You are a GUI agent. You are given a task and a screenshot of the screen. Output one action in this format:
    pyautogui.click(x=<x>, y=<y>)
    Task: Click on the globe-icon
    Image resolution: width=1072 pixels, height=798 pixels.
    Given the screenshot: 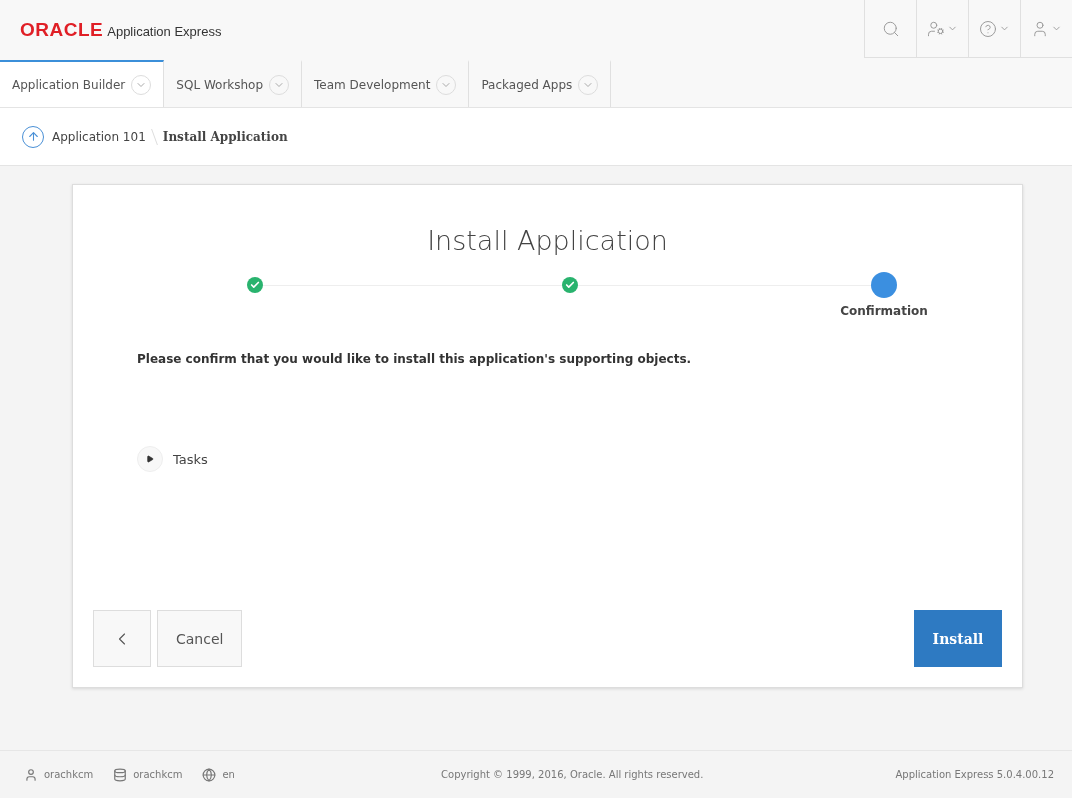 What is the action you would take?
    pyautogui.click(x=209, y=774)
    